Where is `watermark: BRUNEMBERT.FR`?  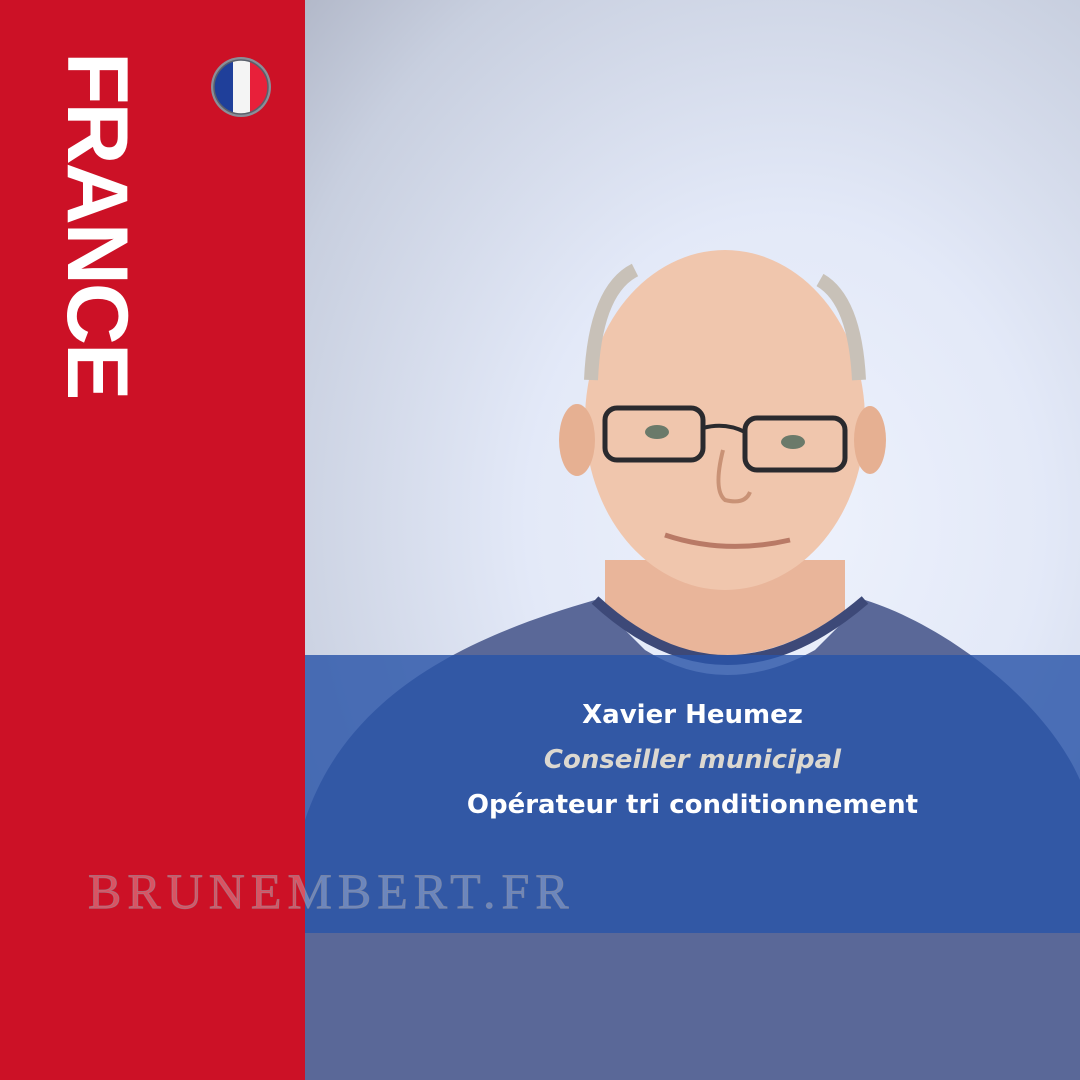 watermark: BRUNEMBERT.FR is located at coordinates (331, 891).